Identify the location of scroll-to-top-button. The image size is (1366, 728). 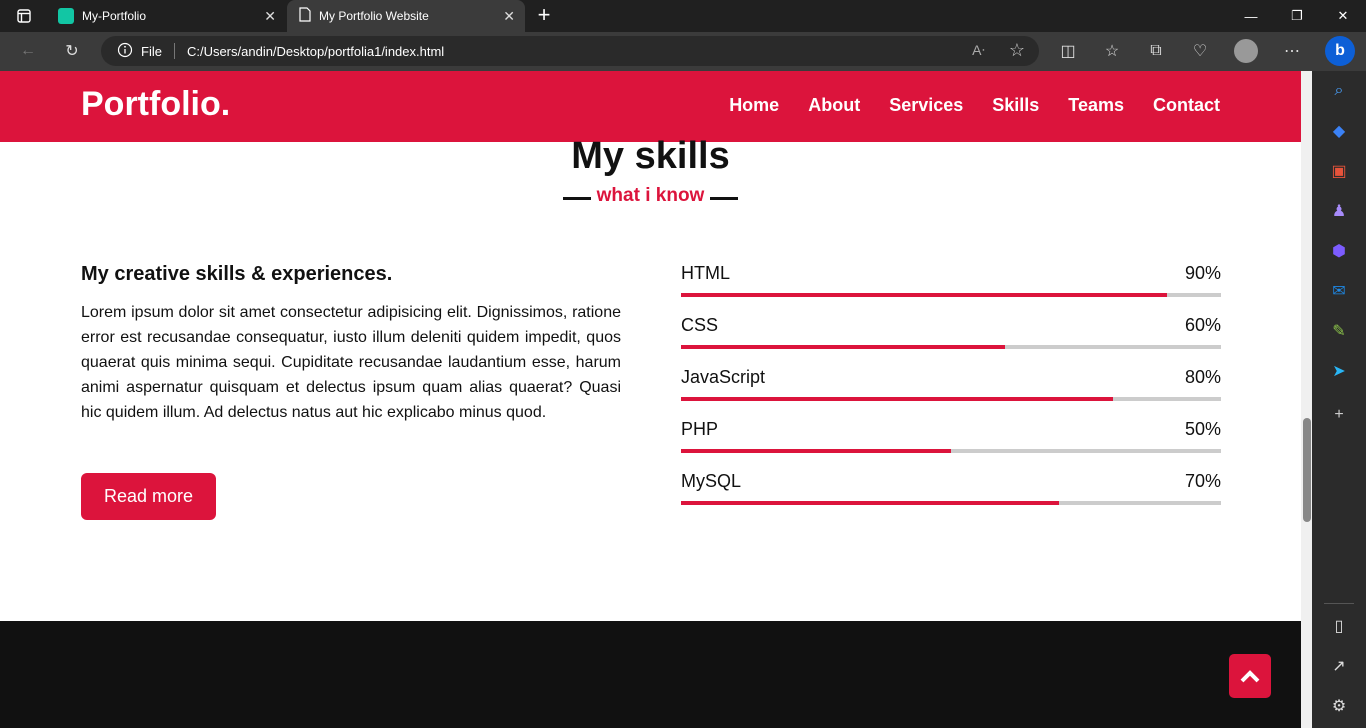
(1250, 676).